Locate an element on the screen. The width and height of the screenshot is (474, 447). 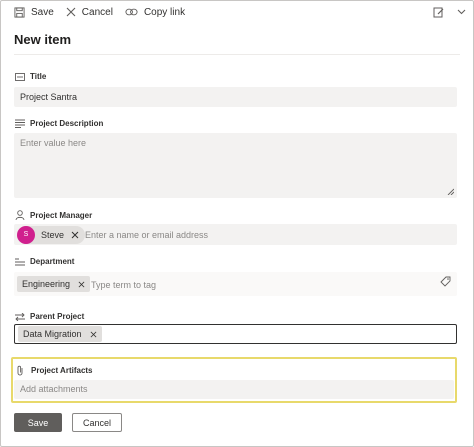
description-label-text: Project Description is located at coordinates (67, 123).